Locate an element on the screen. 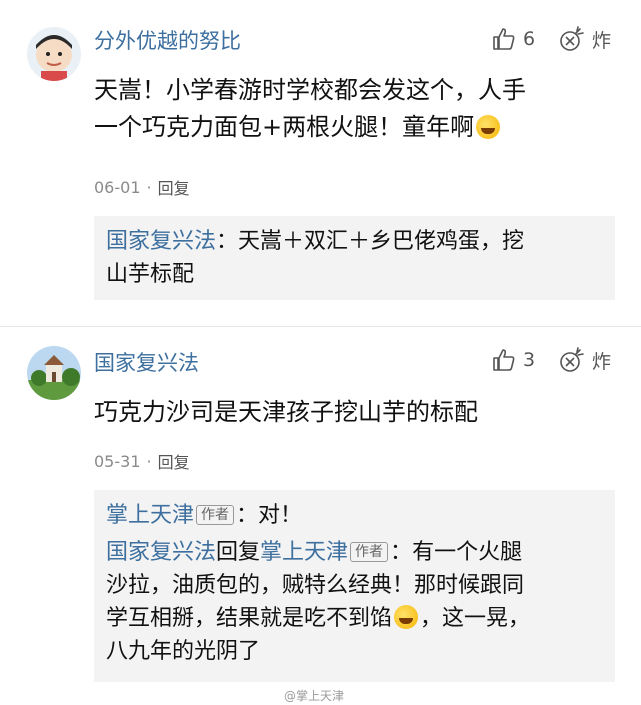 The image size is (641, 705). comment-divider is located at coordinates (320, 326).